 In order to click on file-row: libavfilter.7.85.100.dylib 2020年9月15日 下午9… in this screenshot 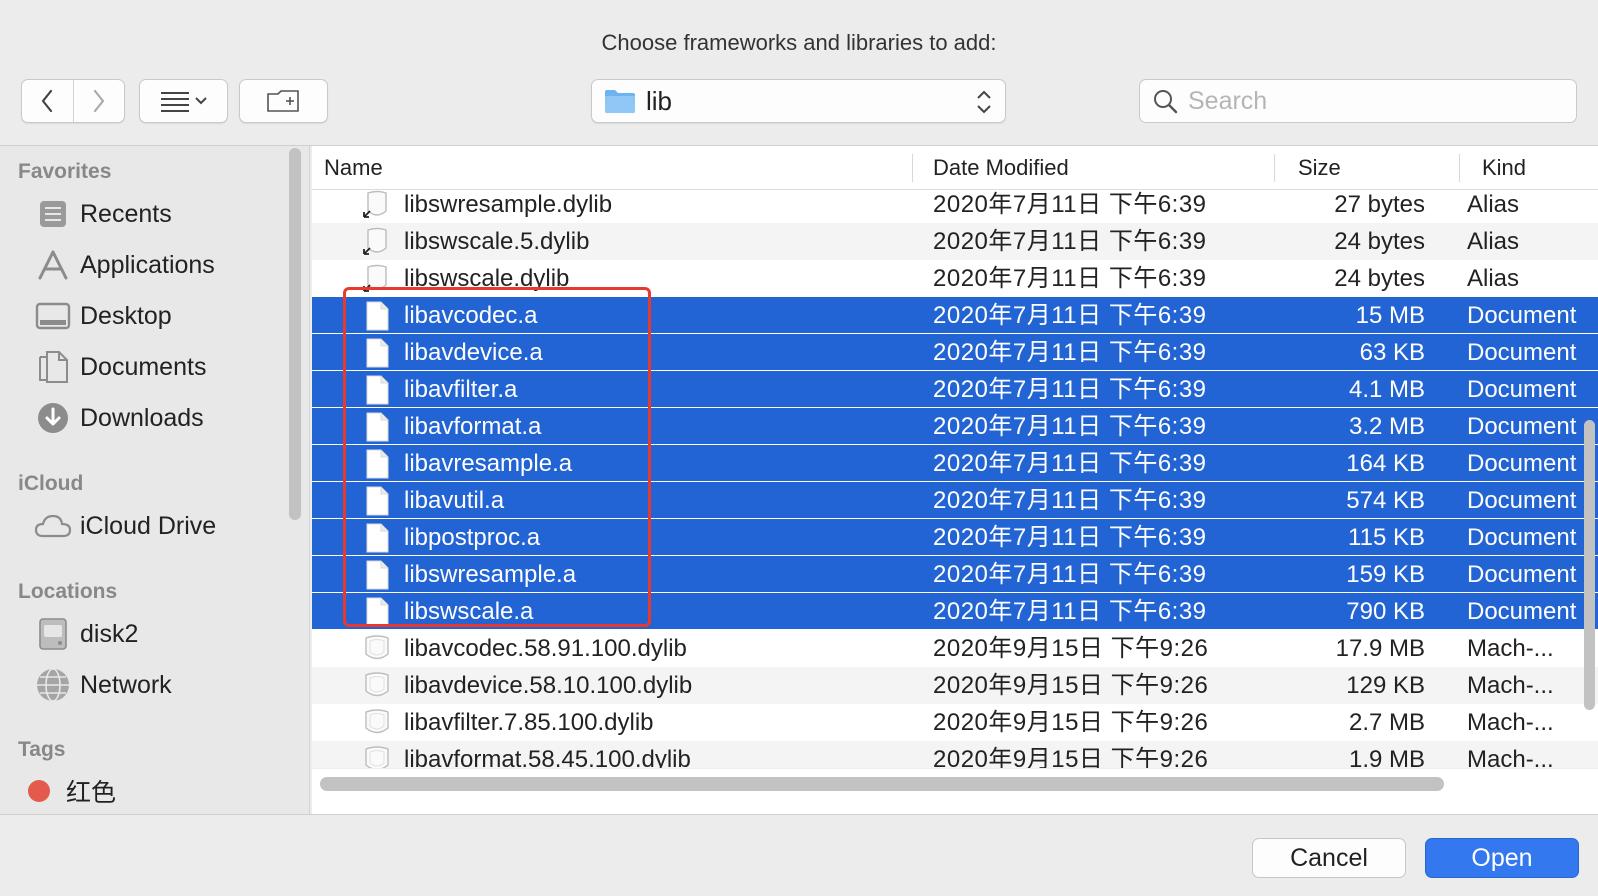, I will do `click(955, 722)`.